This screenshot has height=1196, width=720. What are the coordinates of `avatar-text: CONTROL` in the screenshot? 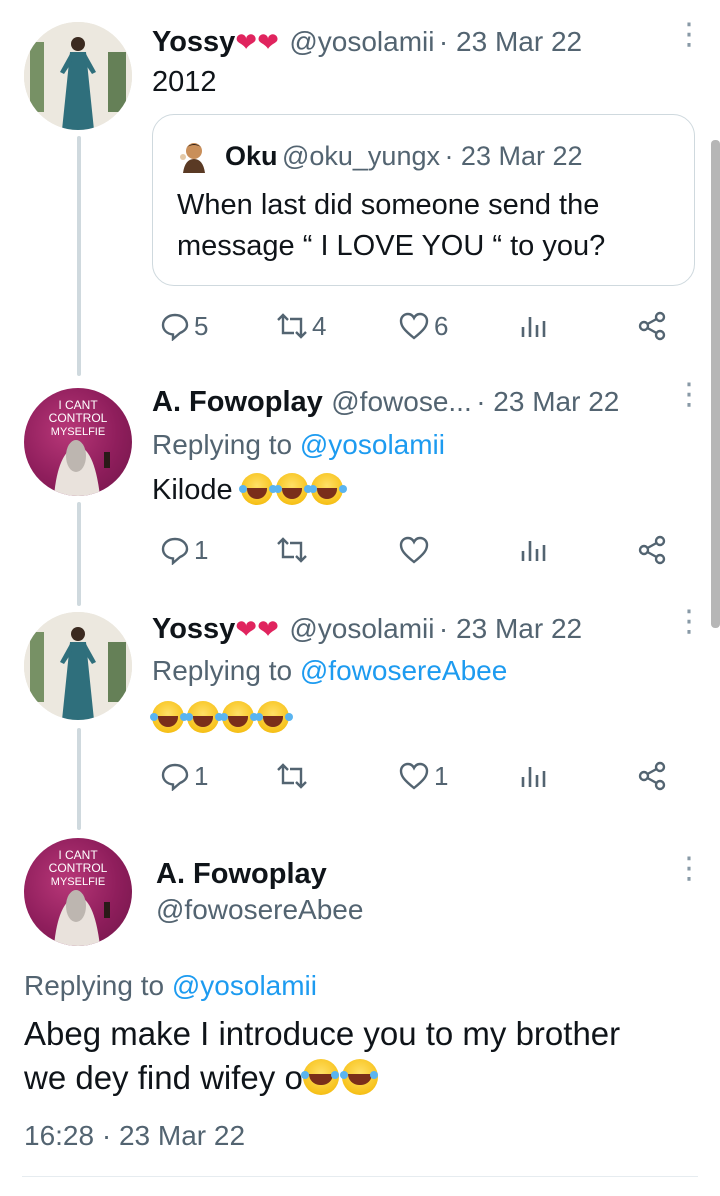 It's located at (78, 418).